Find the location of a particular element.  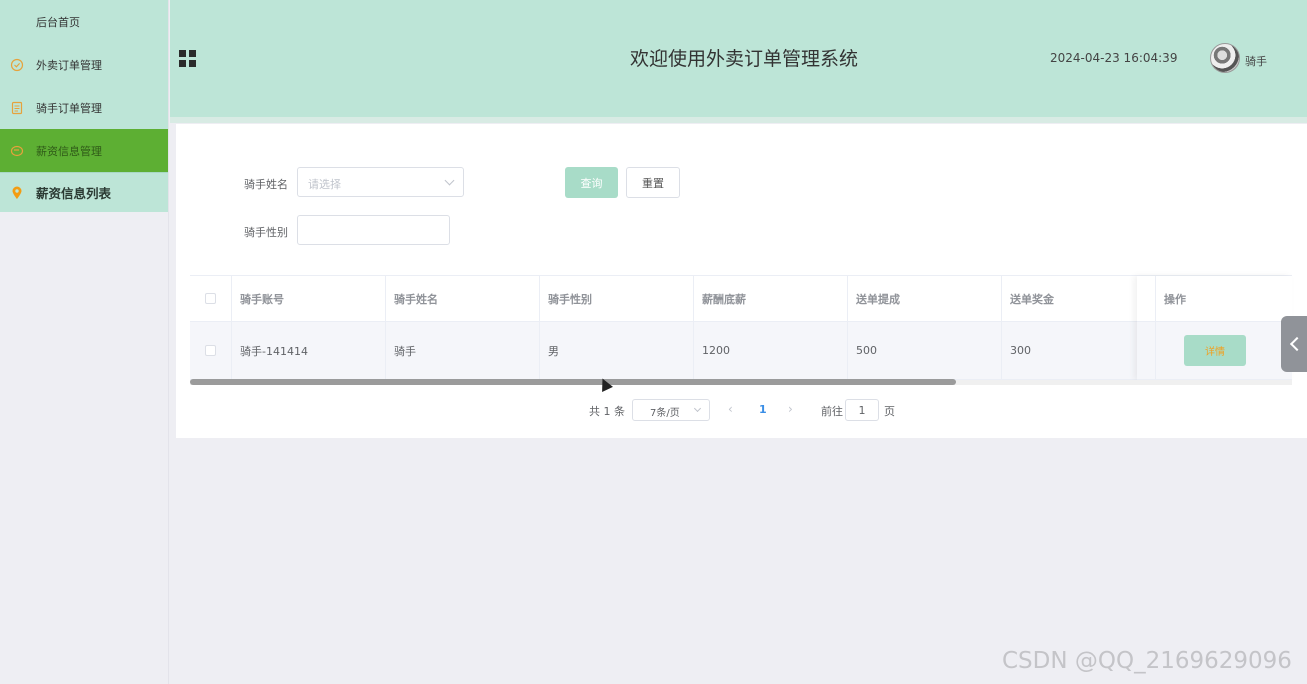

header-datetime: 2024-04-23 16:04:39 is located at coordinates (1114, 58).